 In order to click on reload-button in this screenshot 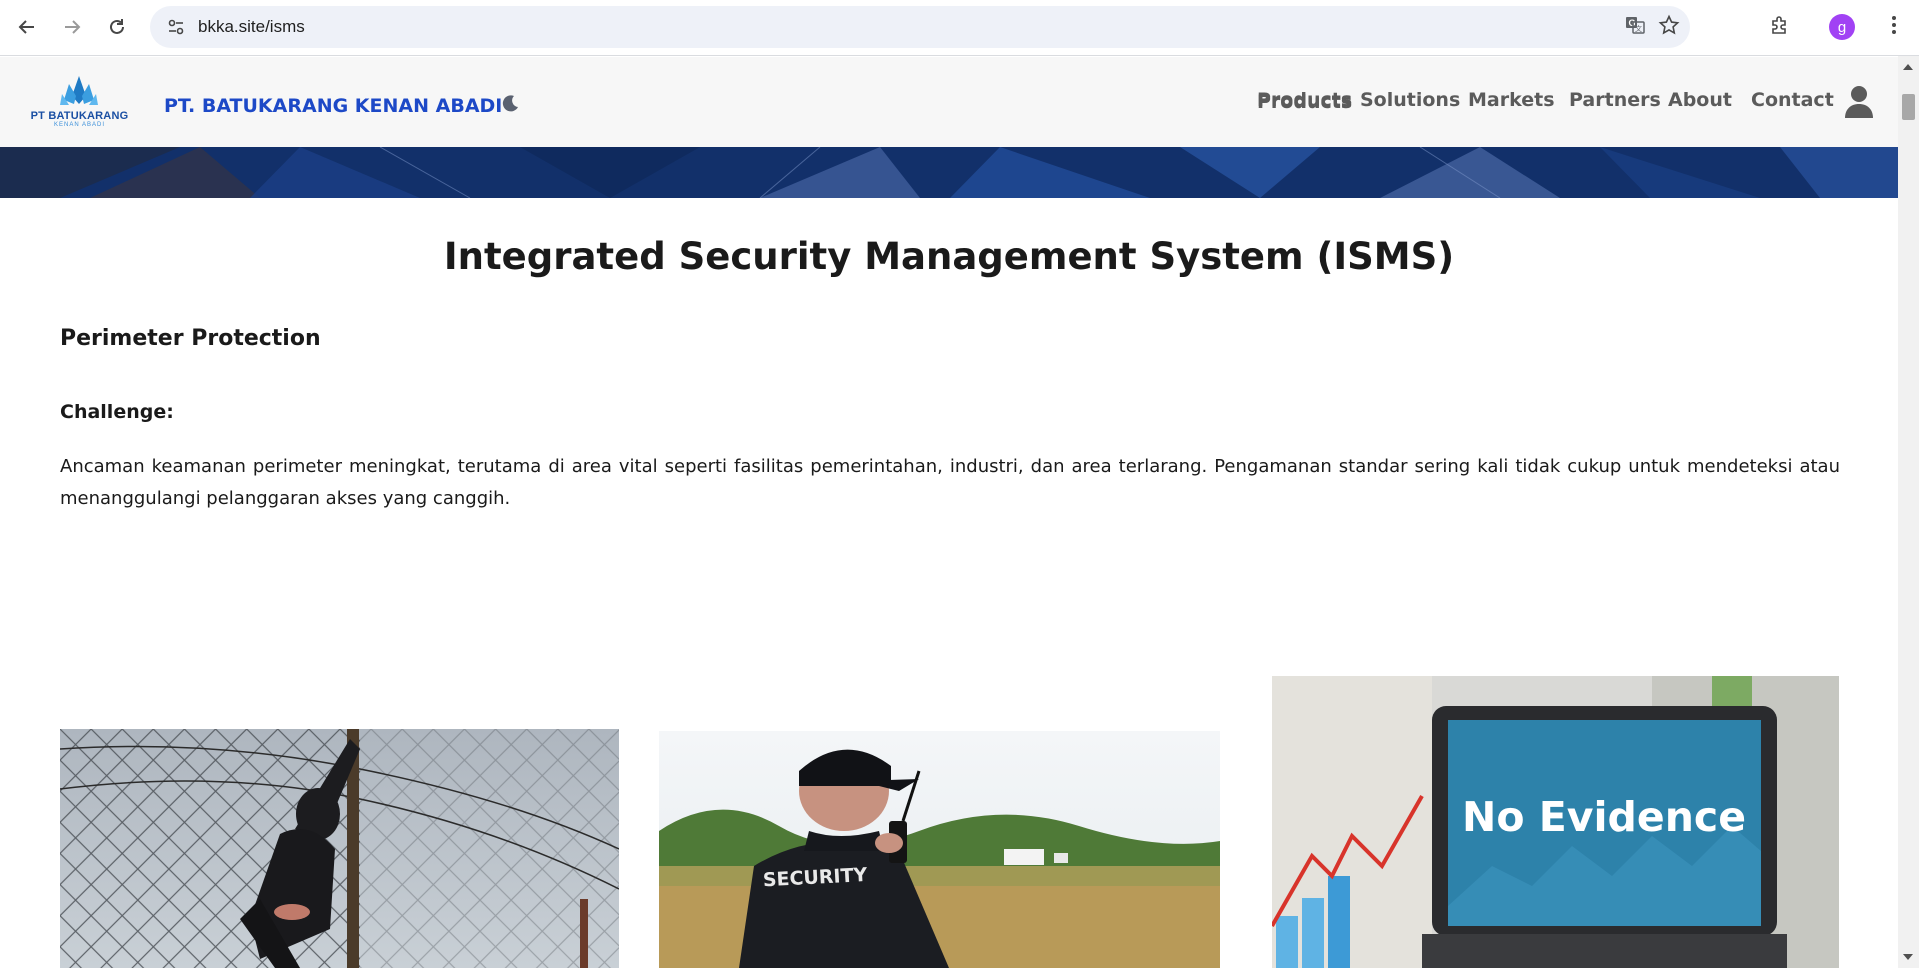, I will do `click(117, 27)`.